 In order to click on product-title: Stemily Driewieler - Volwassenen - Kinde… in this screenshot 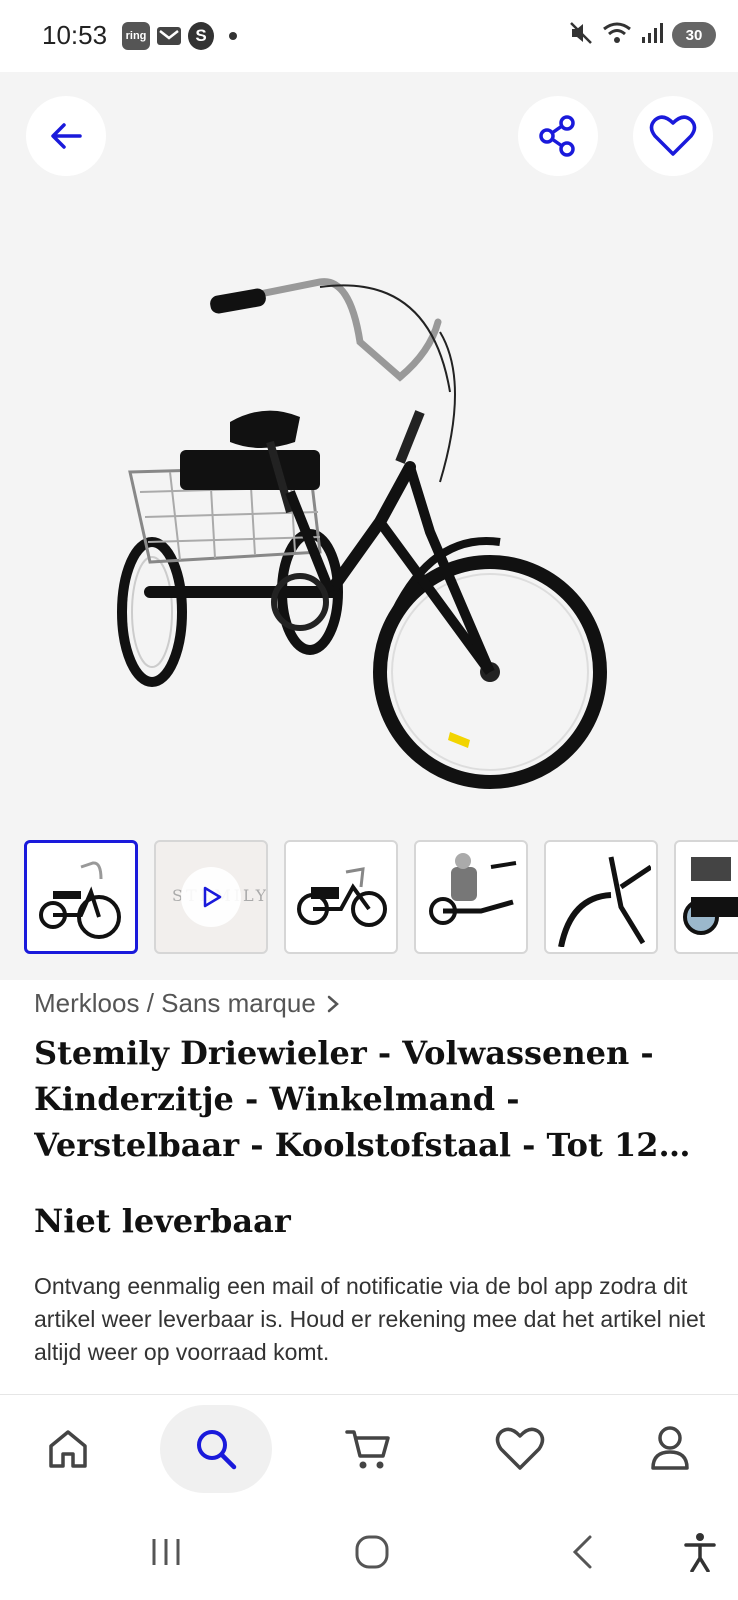, I will do `click(362, 1099)`.